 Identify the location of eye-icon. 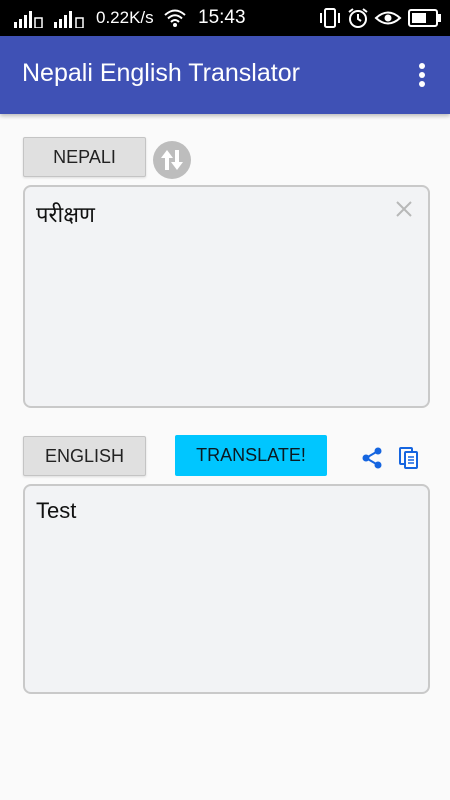
(388, 18).